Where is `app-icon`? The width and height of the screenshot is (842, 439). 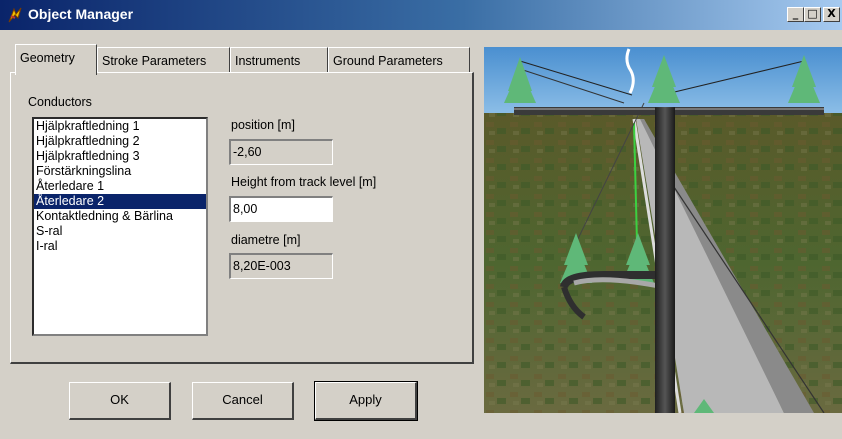
app-icon is located at coordinates (15, 15).